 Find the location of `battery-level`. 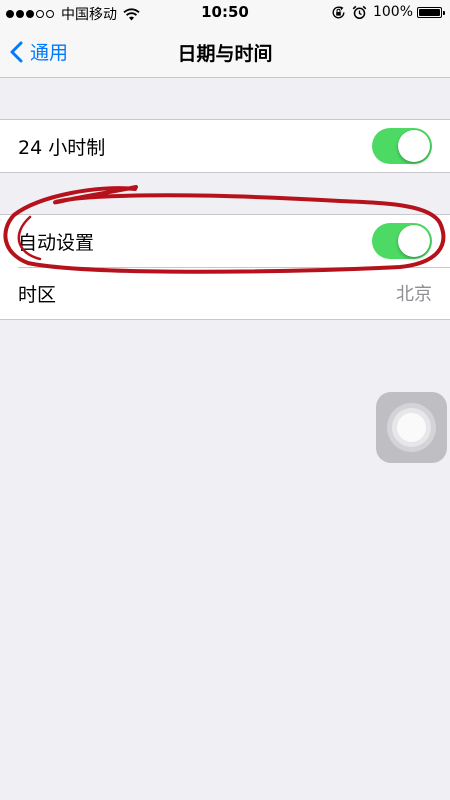

battery-level is located at coordinates (429, 12).